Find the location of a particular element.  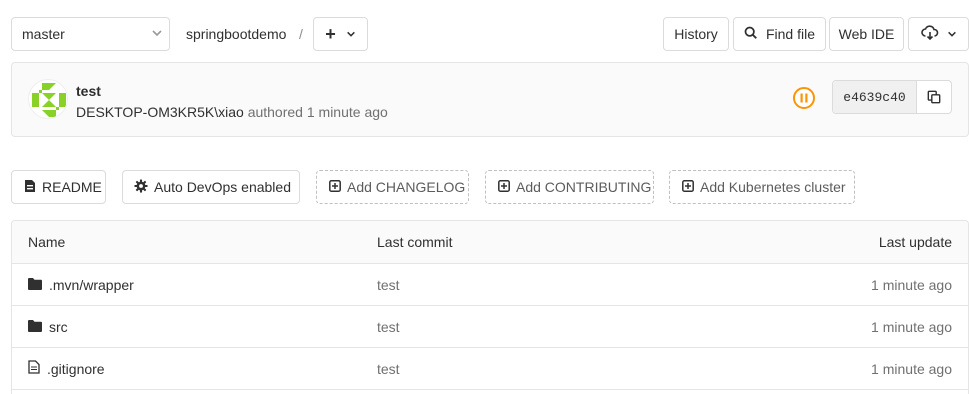

doc-icon is located at coordinates (30, 187).